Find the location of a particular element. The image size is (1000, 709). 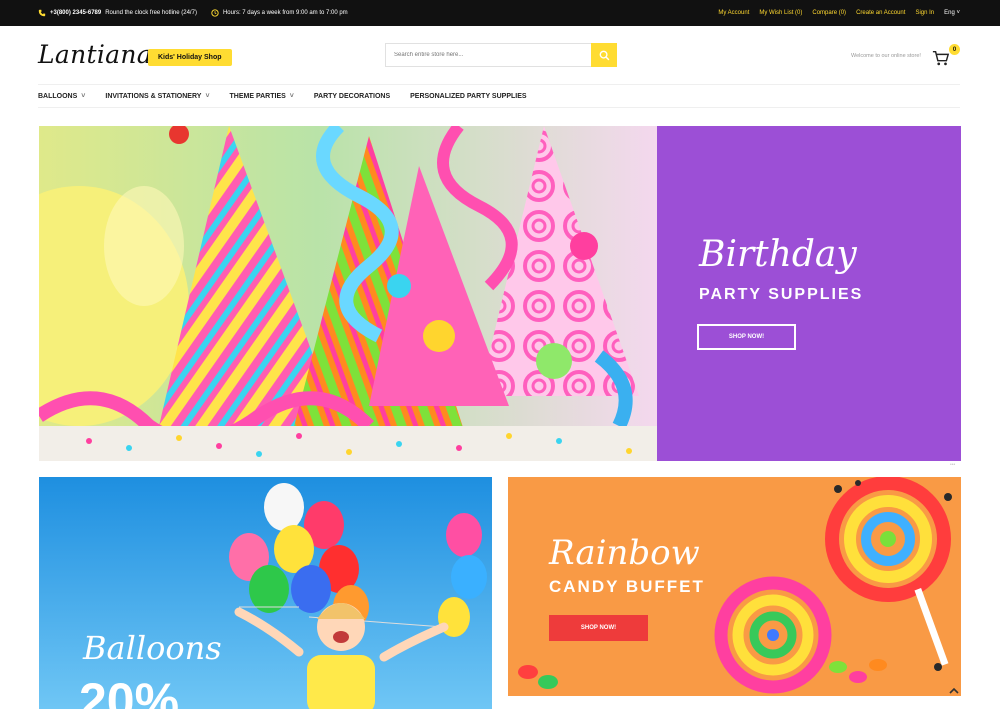

candy-subtitle: CANDY BUFFET is located at coordinates (627, 586).